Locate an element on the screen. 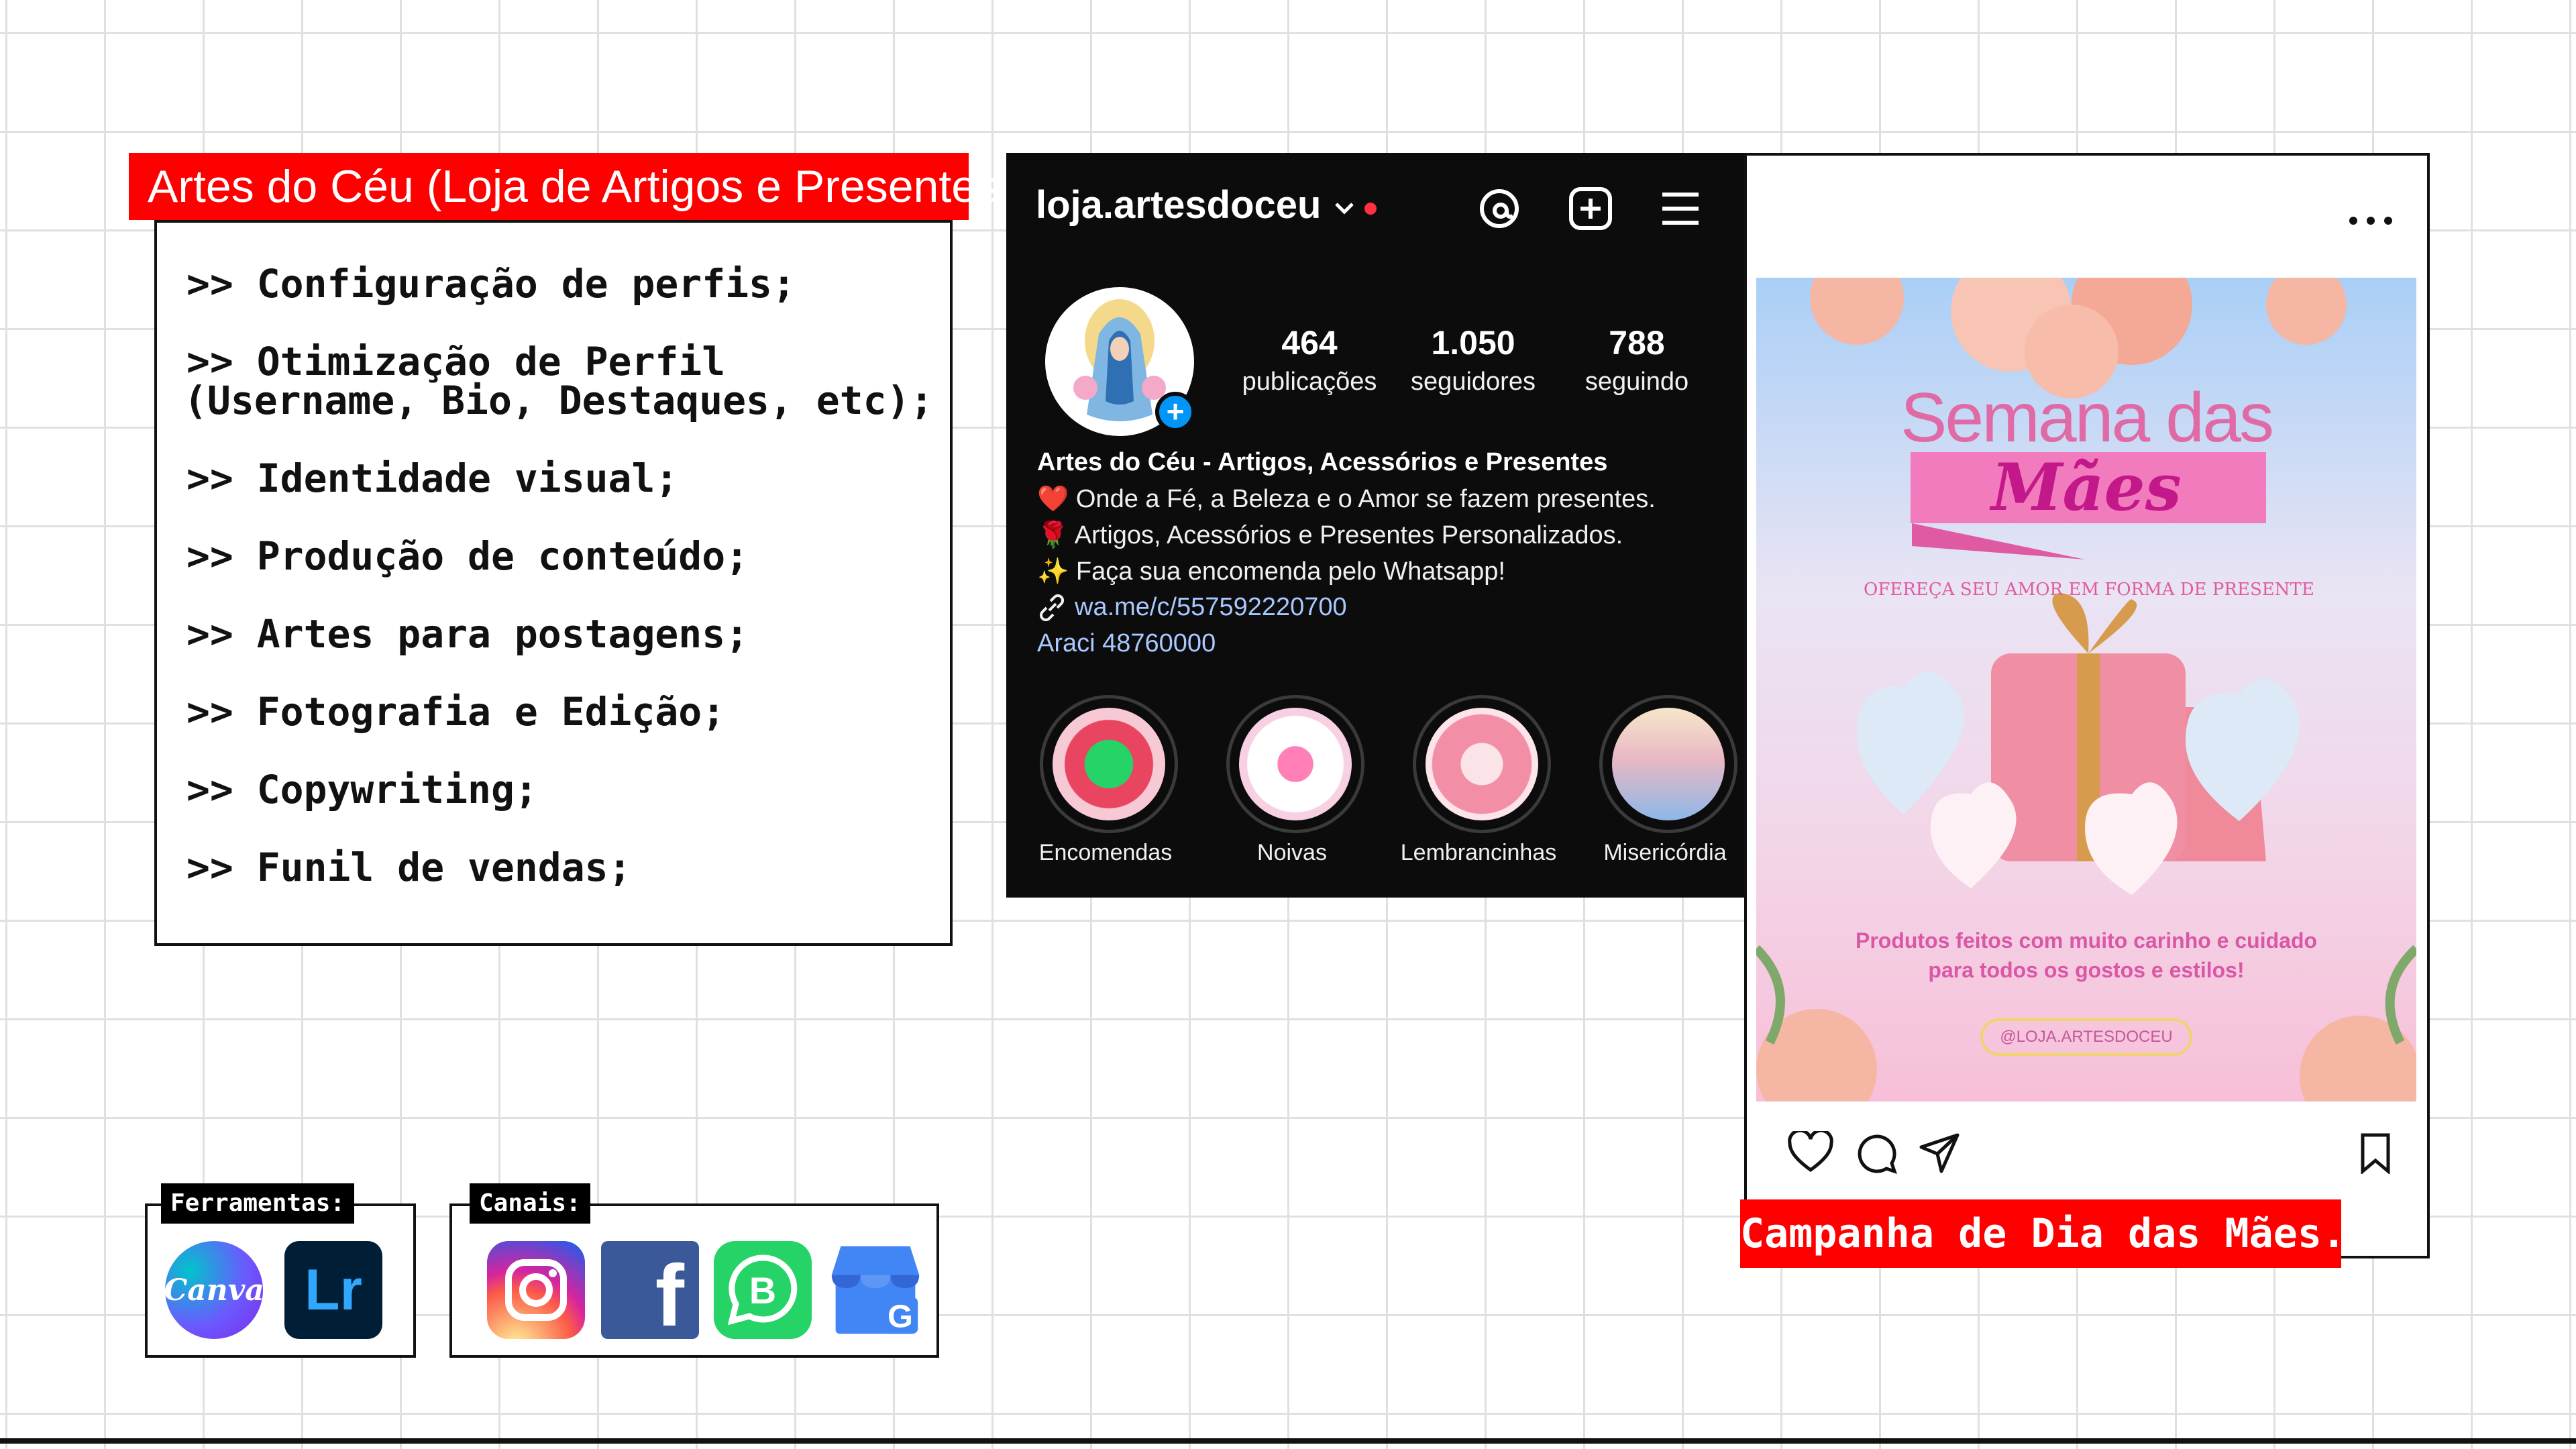 The width and height of the screenshot is (2576, 1449). highlight-noivas is located at coordinates (1295, 764).